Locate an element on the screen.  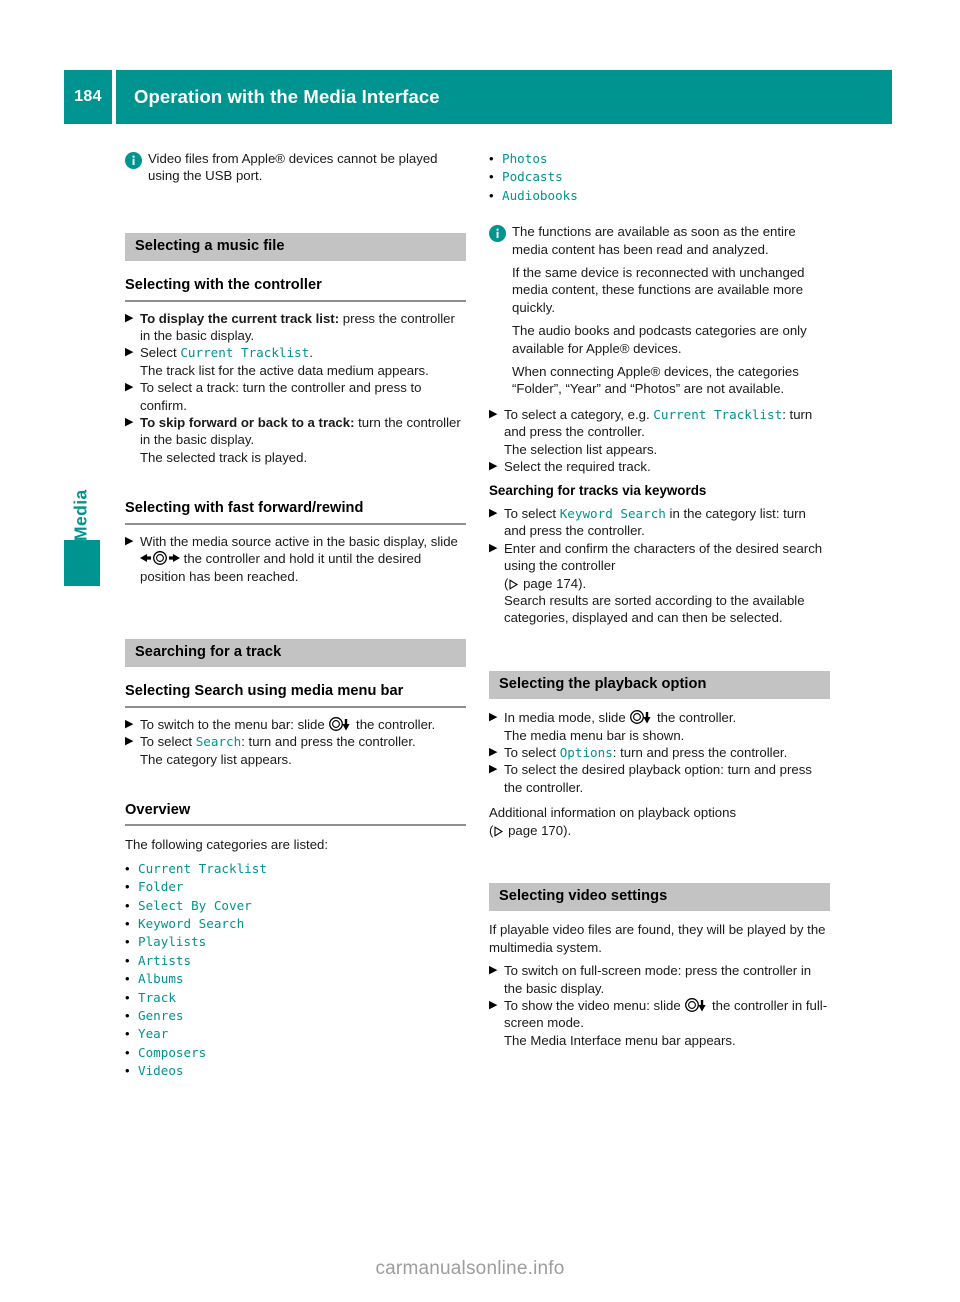
category-label: Select By Cover is located at coordinates (195, 905).